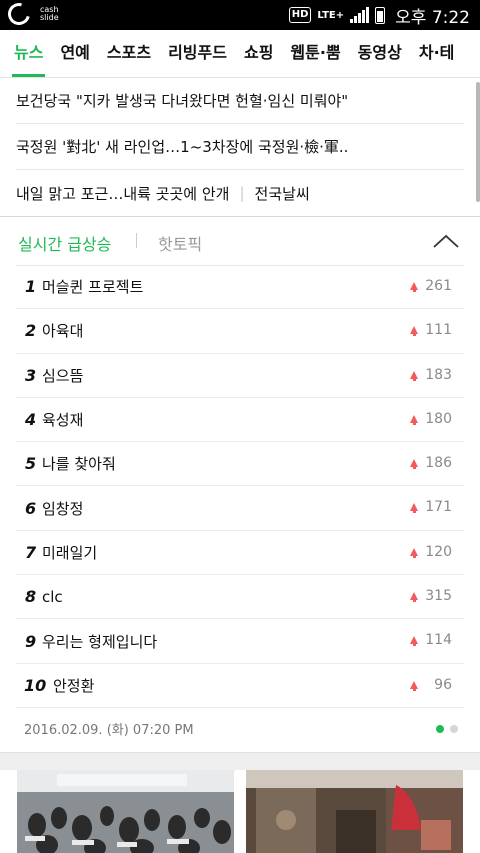  I want to click on trending-keyword: 아육대, so click(63, 331).